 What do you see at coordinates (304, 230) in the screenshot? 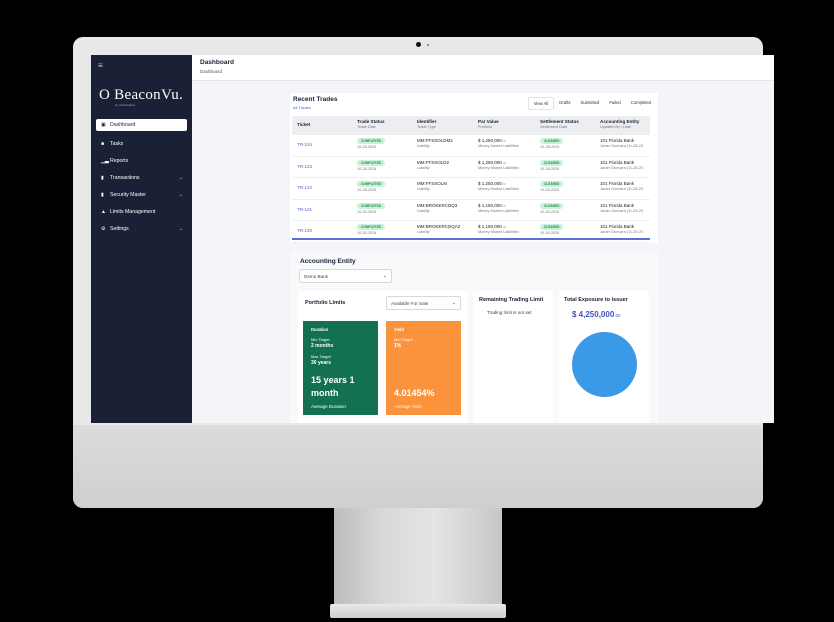
I see `ticket-link: TR-120` at bounding box center [304, 230].